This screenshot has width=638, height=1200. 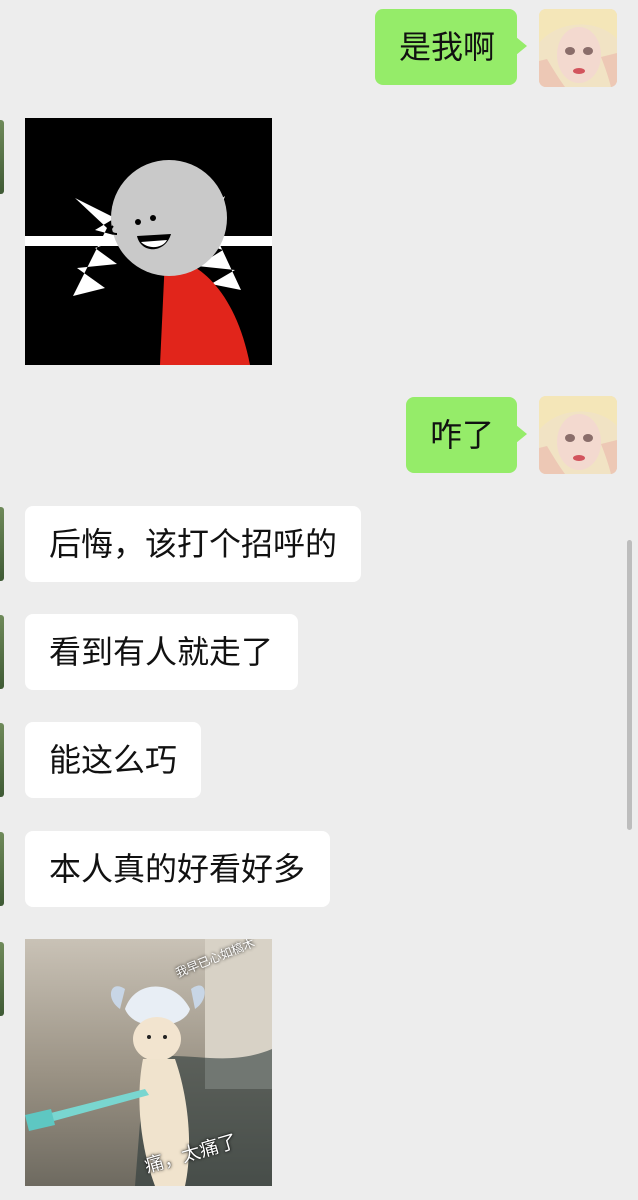 I want to click on contact-message-bubble: 能这么巧, so click(x=113, y=760).